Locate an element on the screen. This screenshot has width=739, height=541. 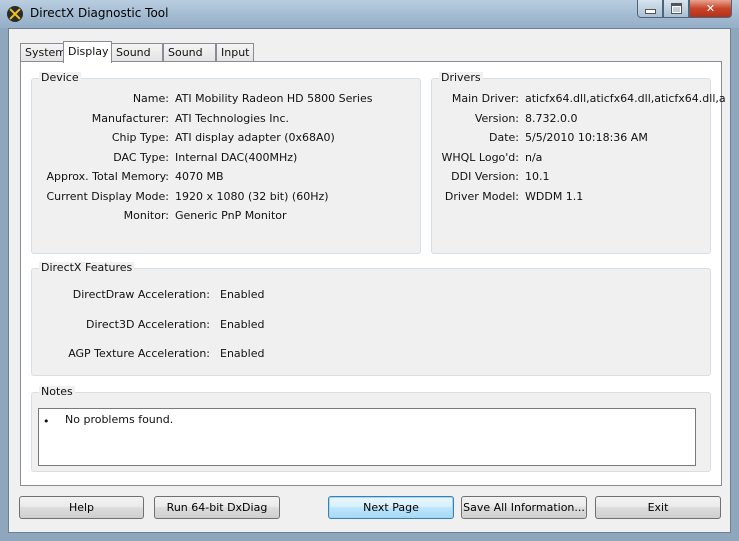
notes-title: Notes is located at coordinates (57, 391).